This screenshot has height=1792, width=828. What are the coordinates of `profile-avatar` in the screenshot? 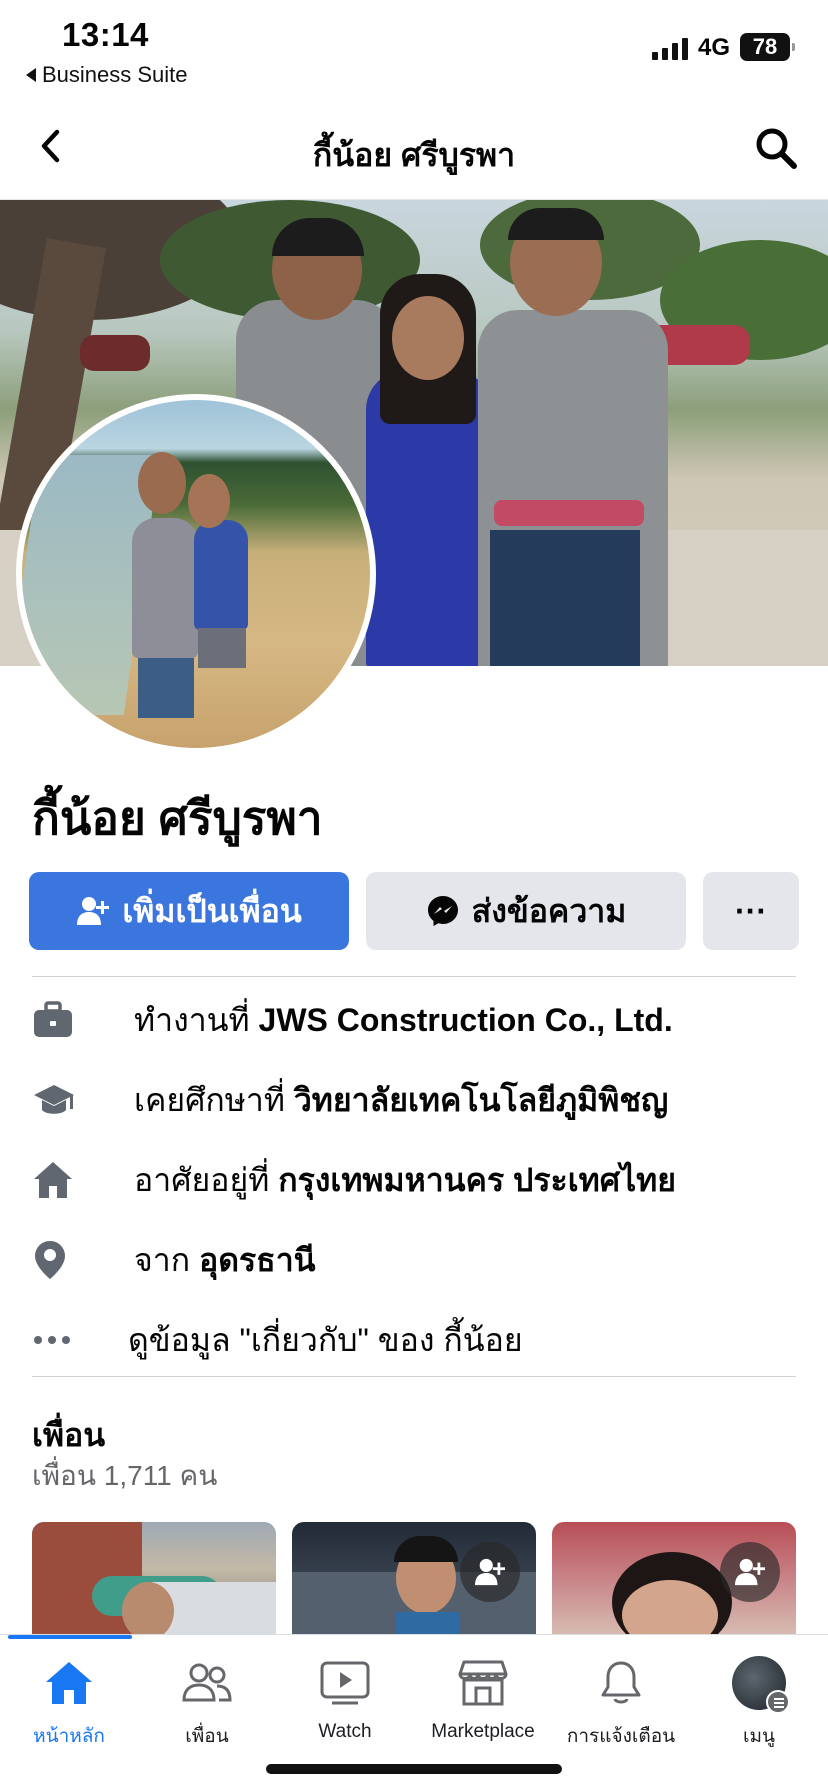 It's located at (196, 574).